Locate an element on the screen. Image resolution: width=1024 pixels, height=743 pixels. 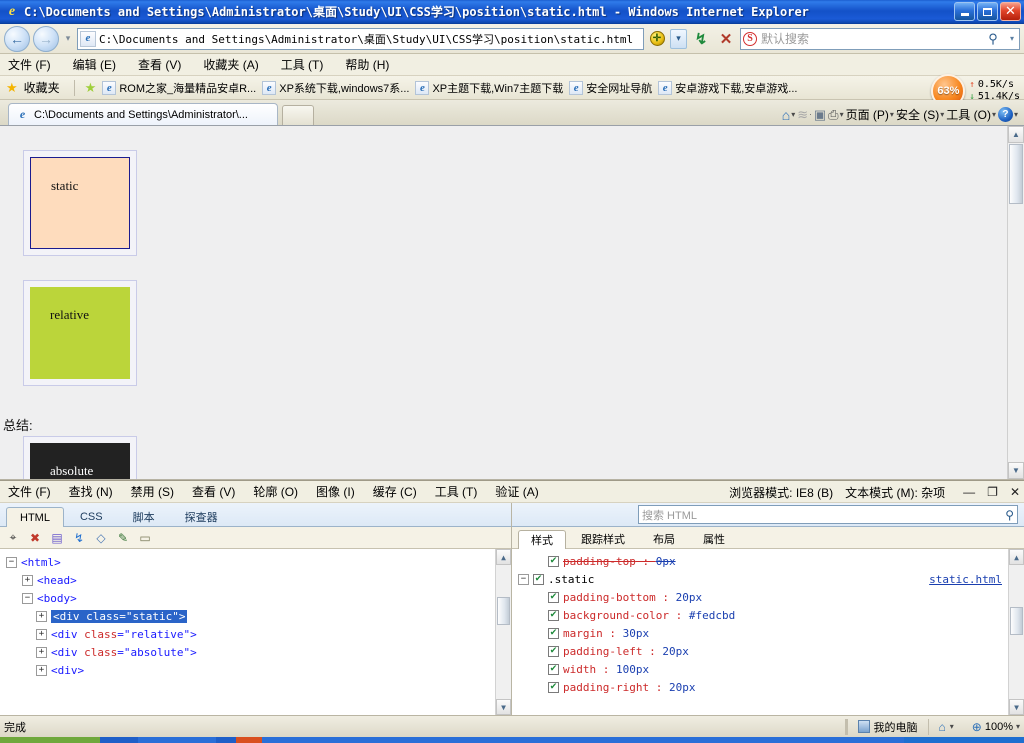
css-declaration-padding-top: ✔ padding-top : 0px is located at coordinates (771, 561).